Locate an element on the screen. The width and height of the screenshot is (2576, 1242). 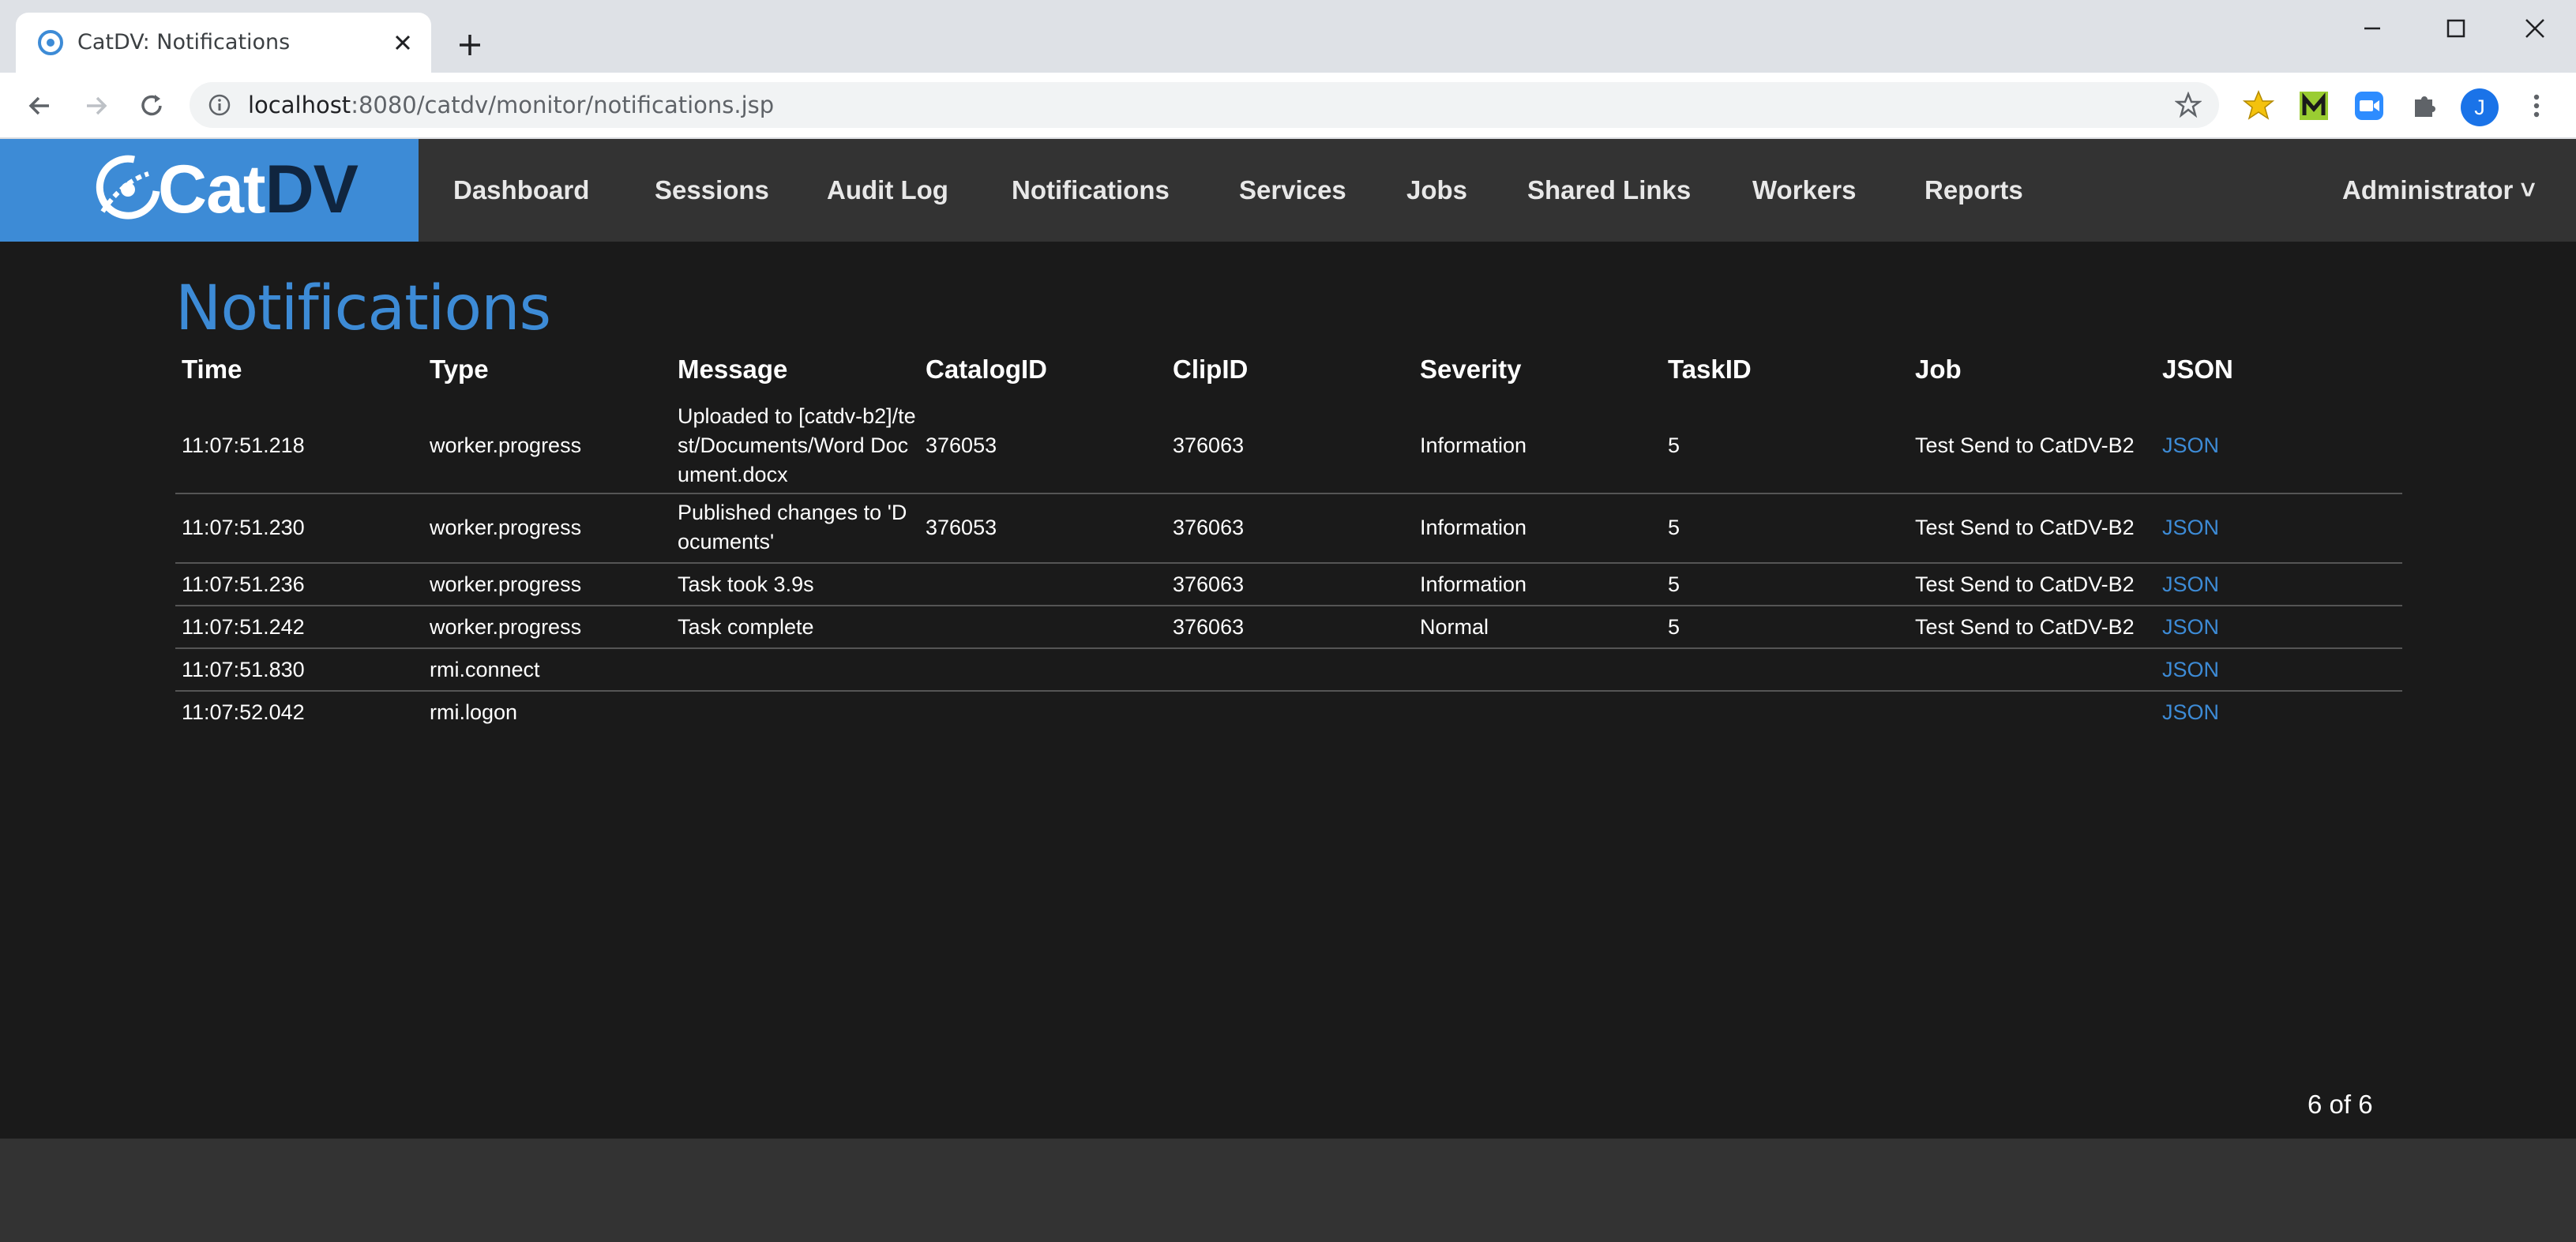
cell-text: Normal is located at coordinates (1454, 626).